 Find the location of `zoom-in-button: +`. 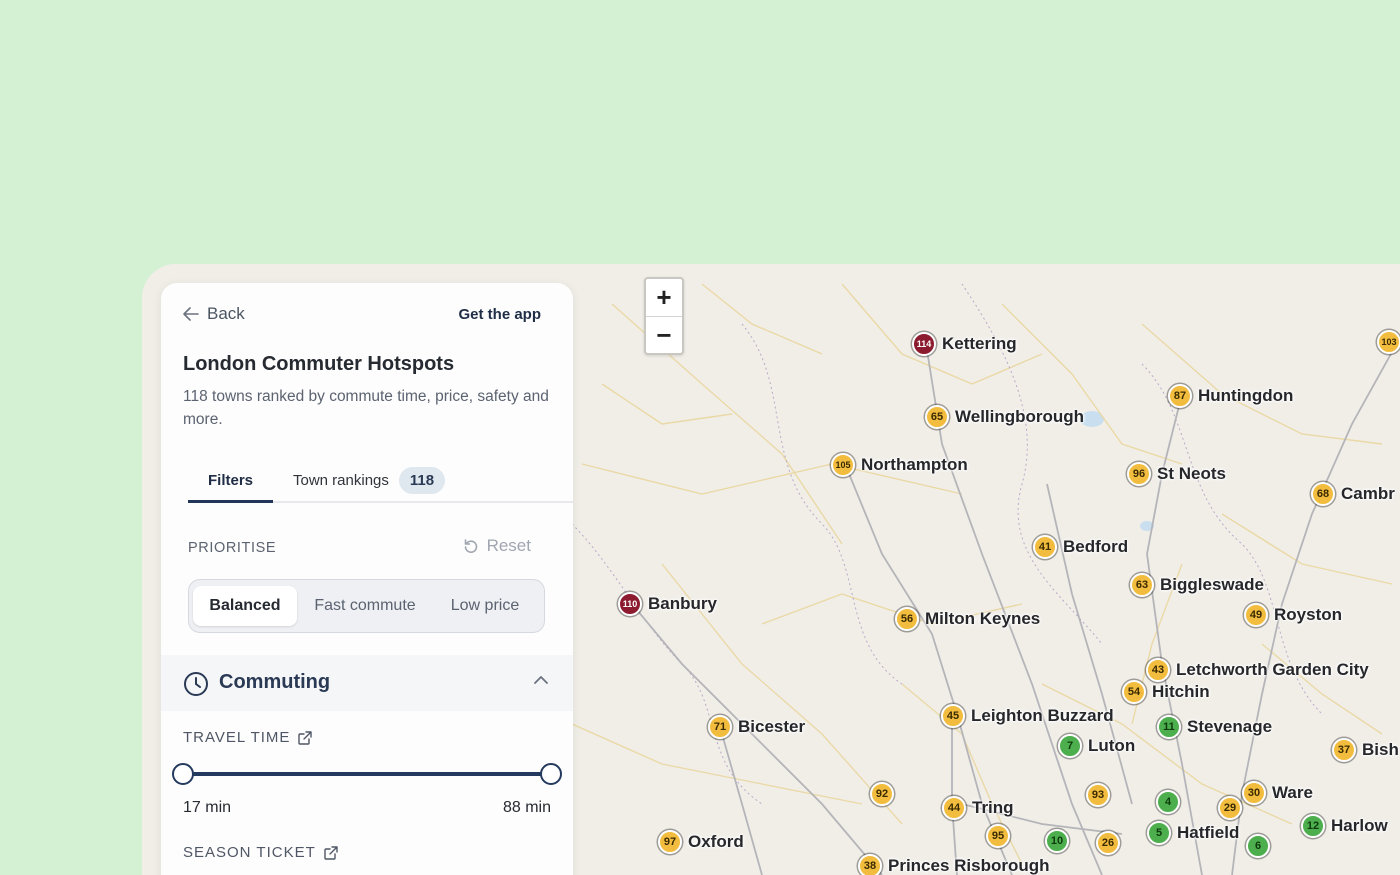

zoom-in-button: + is located at coordinates (664, 297).